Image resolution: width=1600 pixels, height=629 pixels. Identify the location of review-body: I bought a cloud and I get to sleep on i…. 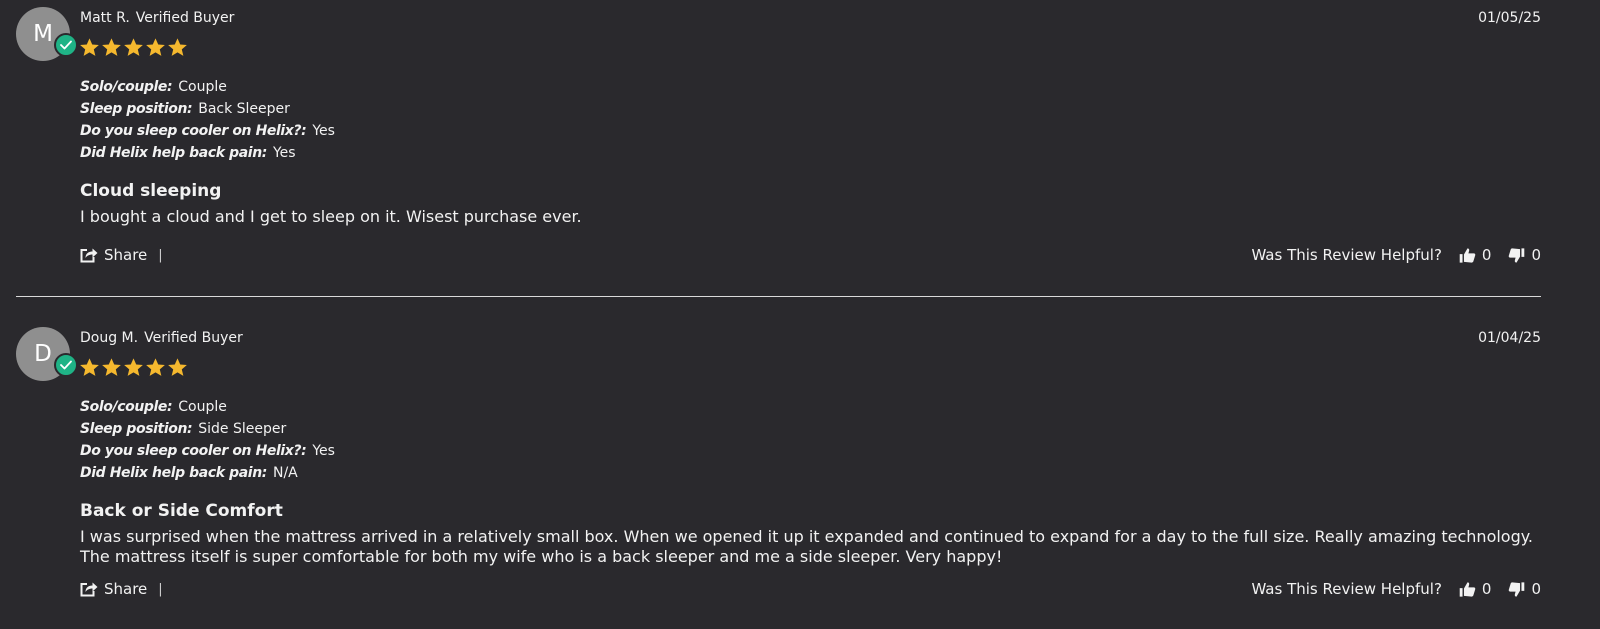
(331, 216).